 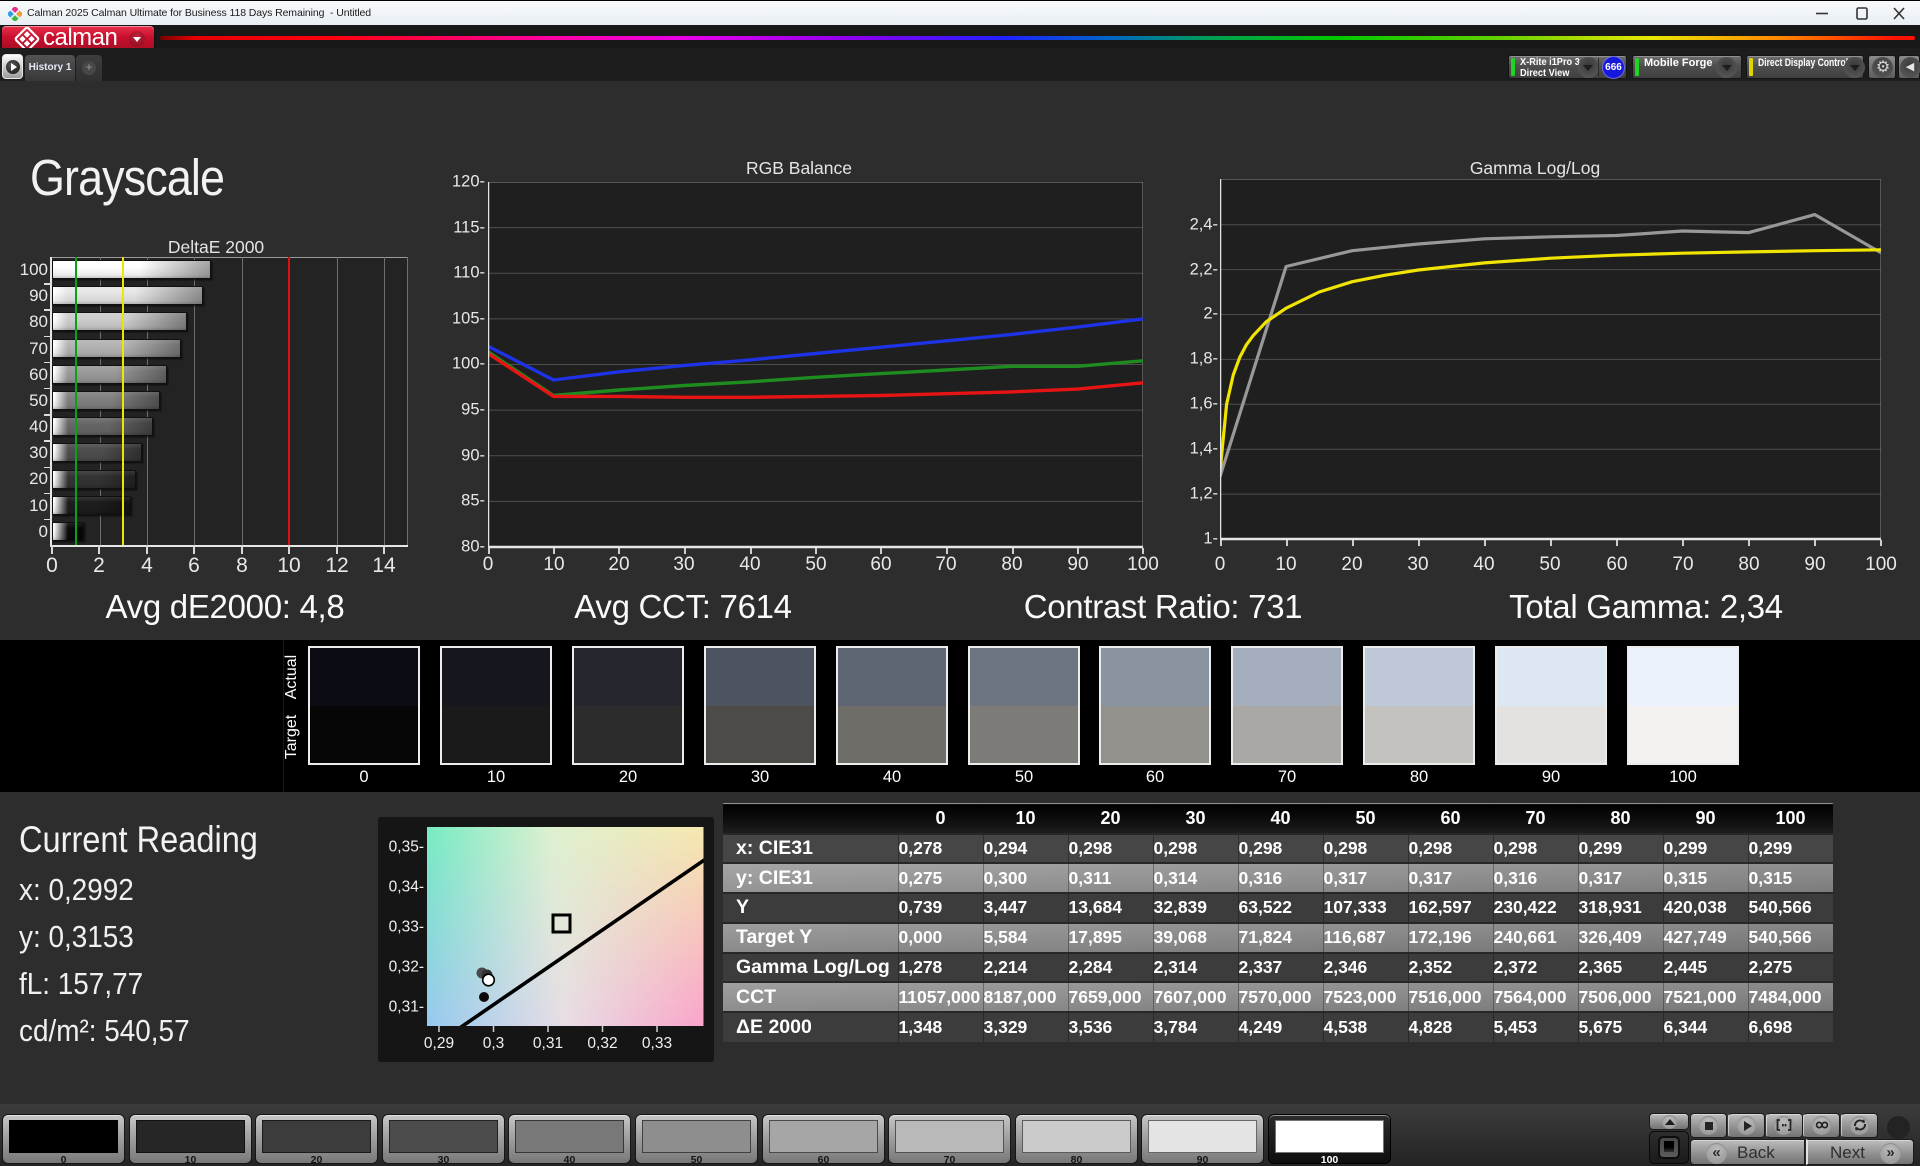 I want to click on svg-text: 0,32-, so click(x=406, y=967).